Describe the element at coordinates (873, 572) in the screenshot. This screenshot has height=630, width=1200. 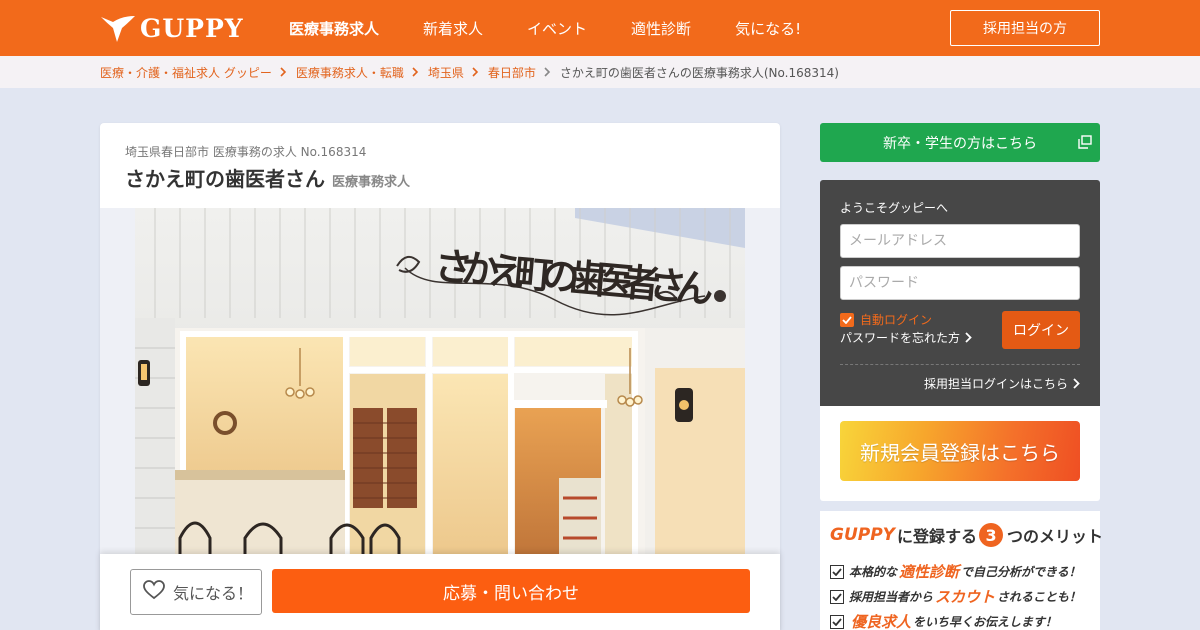
I see `merit-text-pre: 本格的な` at that location.